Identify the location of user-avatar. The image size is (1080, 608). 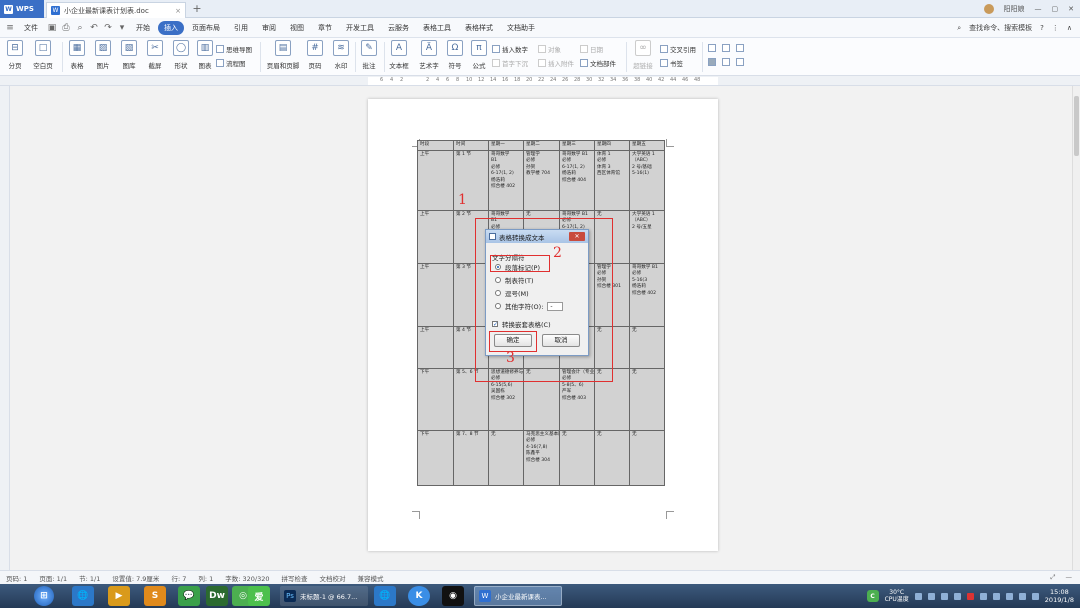
(988, 9).